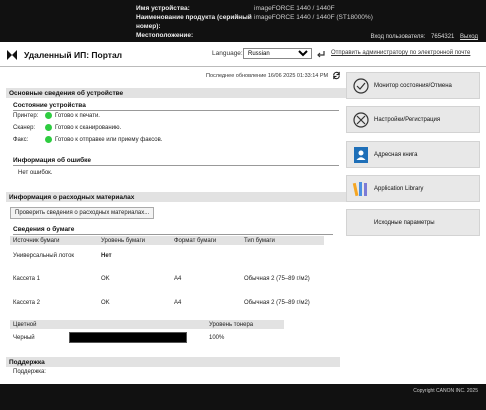 This screenshot has width=486, height=410. What do you see at coordinates (12, 55) in the screenshot?
I see `remote-ui-logo-icon` at bounding box center [12, 55].